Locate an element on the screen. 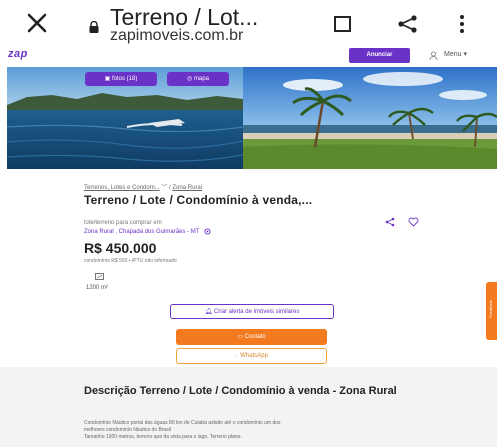  lock-icon is located at coordinates (94, 27).